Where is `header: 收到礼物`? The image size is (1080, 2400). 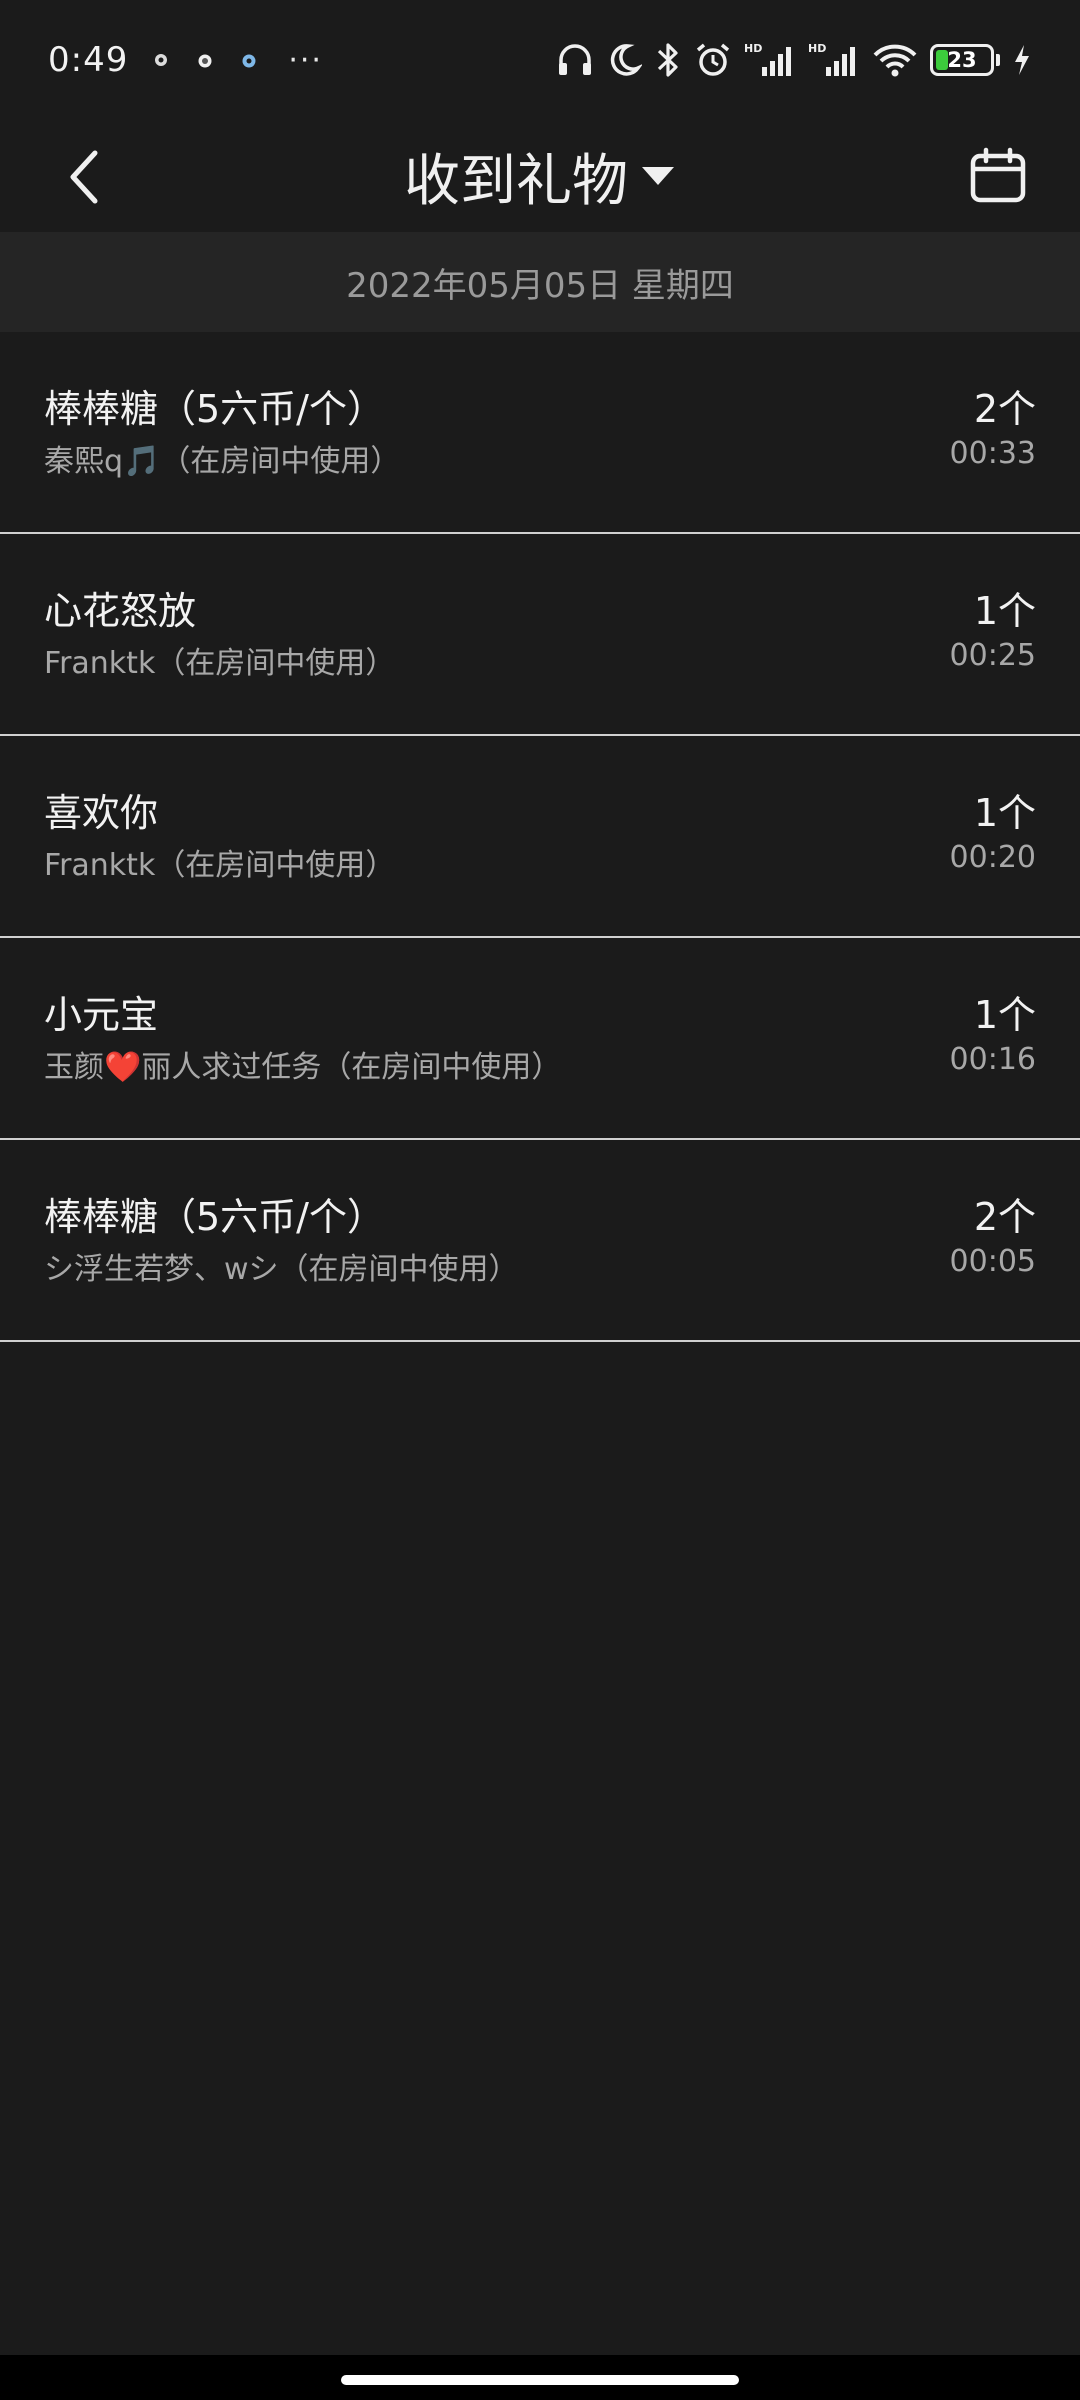 header: 收到礼物 is located at coordinates (540, 176).